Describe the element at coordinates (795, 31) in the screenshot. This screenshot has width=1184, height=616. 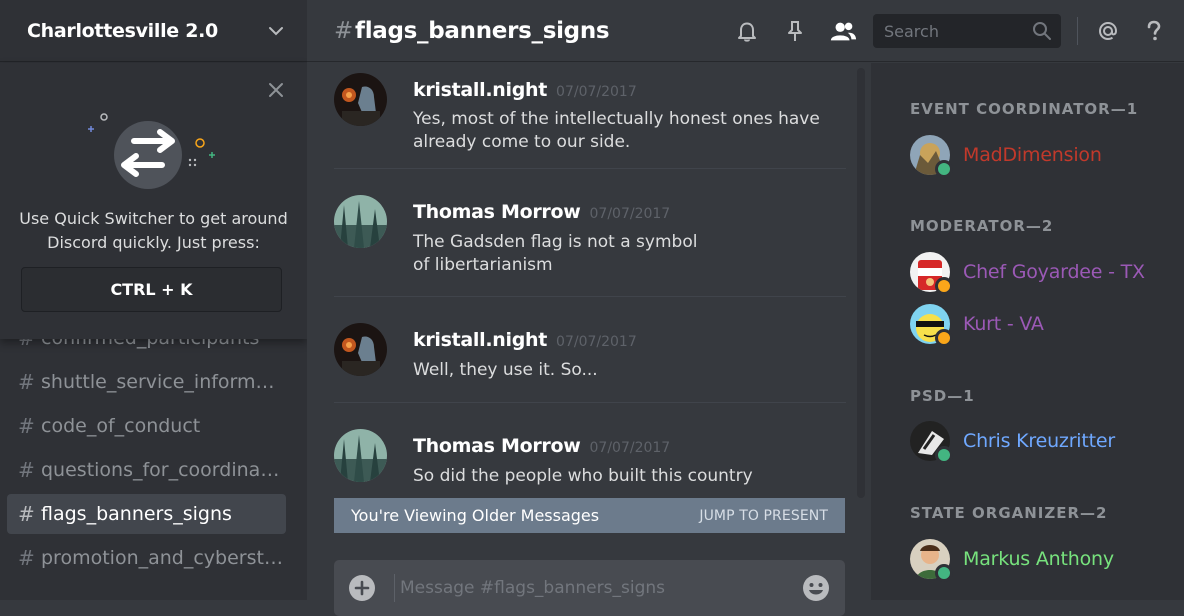
I see `pin-icon` at that location.